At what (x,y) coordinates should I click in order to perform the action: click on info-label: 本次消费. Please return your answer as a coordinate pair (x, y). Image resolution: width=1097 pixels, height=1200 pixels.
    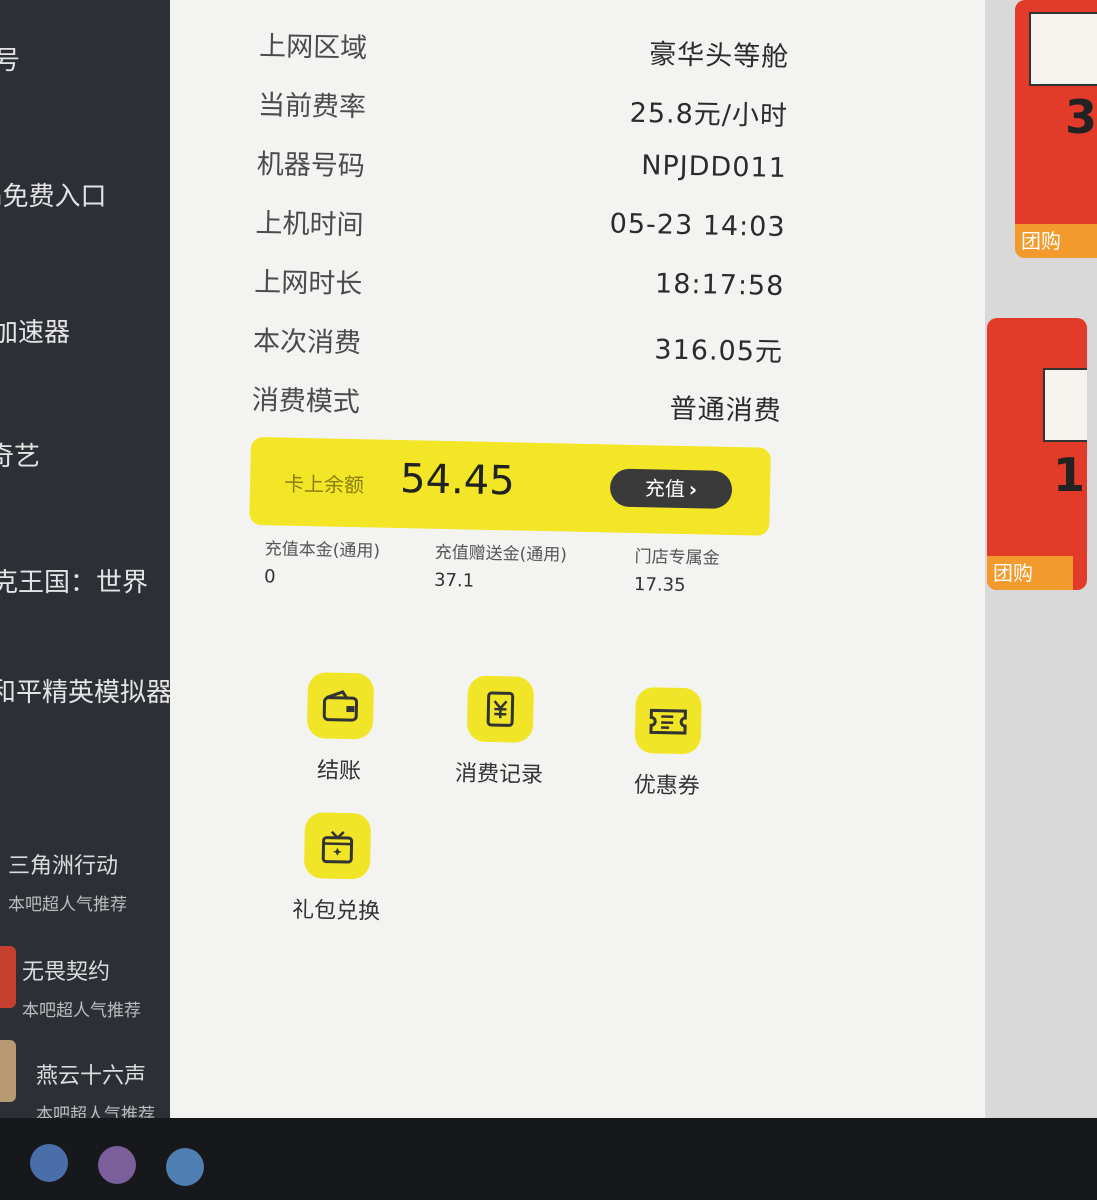
    Looking at the image, I should click on (307, 342).